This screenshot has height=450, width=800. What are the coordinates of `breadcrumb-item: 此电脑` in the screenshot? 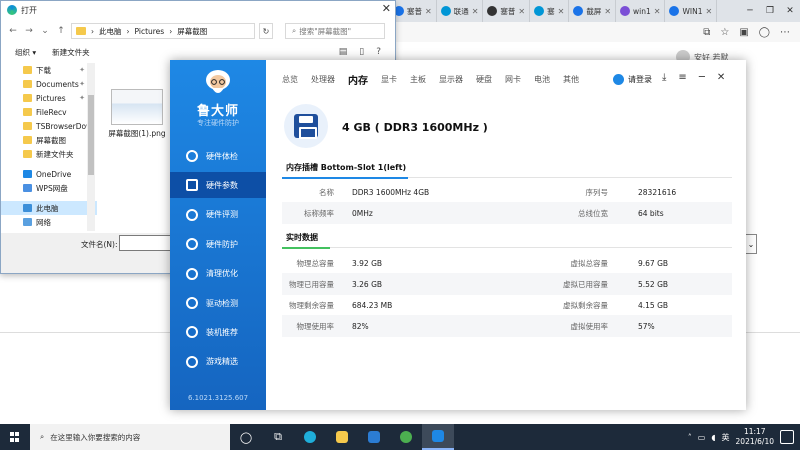 It's located at (110, 31).